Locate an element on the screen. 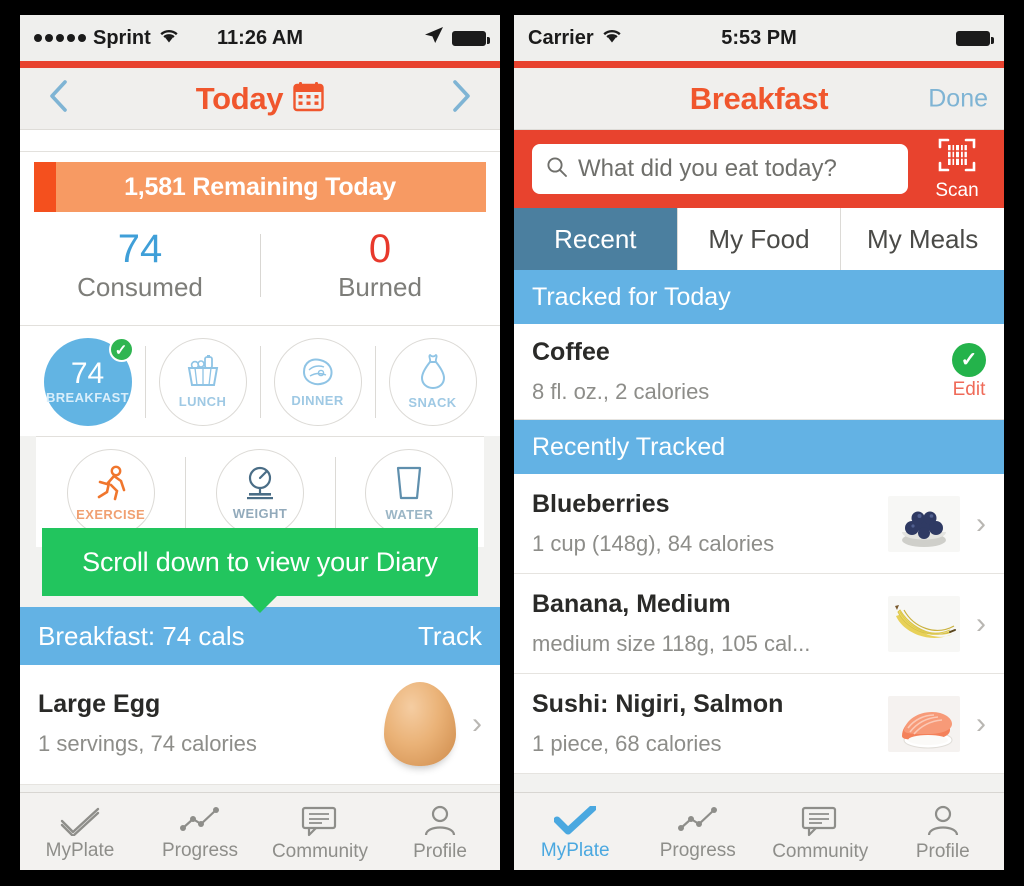 The image size is (1024, 886). activity-circle-weight: WEIGHT is located at coordinates (259, 493).